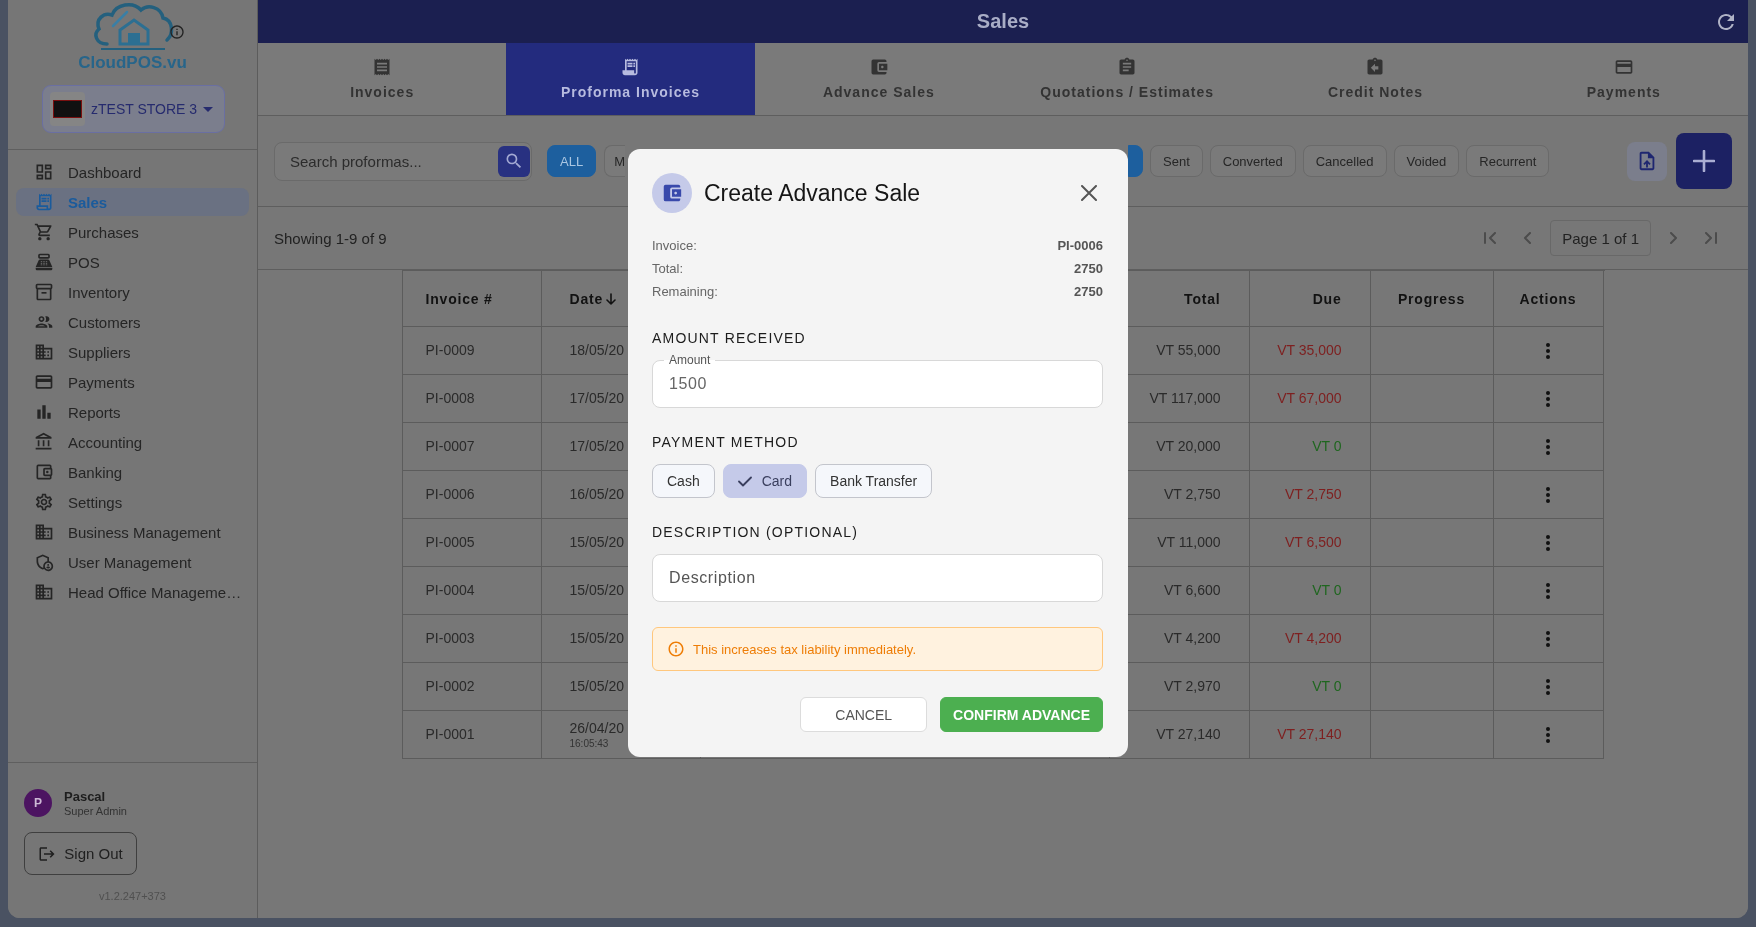 The image size is (1756, 927). What do you see at coordinates (80, 853) in the screenshot?
I see `sign-out-button: Sign Out` at bounding box center [80, 853].